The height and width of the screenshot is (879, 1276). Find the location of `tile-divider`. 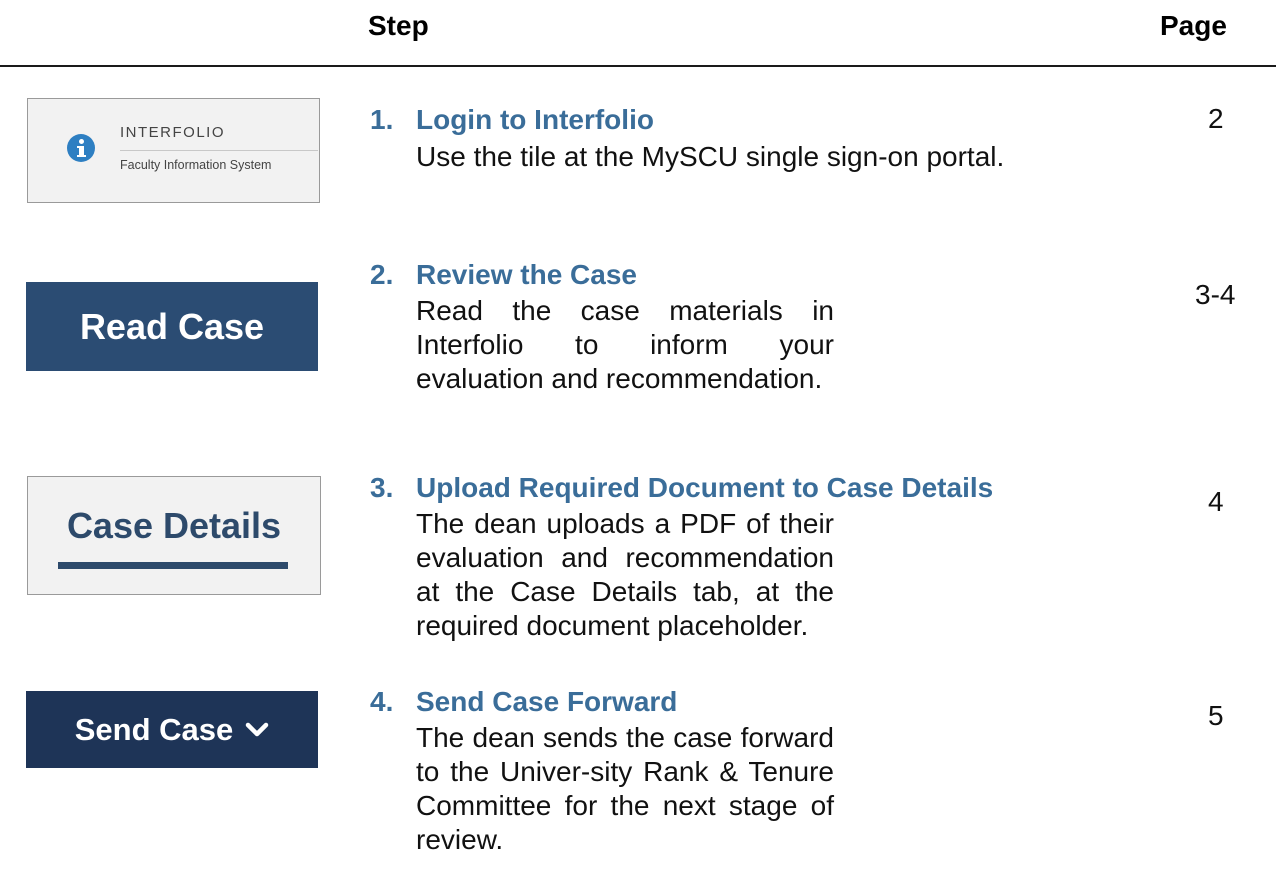

tile-divider is located at coordinates (219, 150).